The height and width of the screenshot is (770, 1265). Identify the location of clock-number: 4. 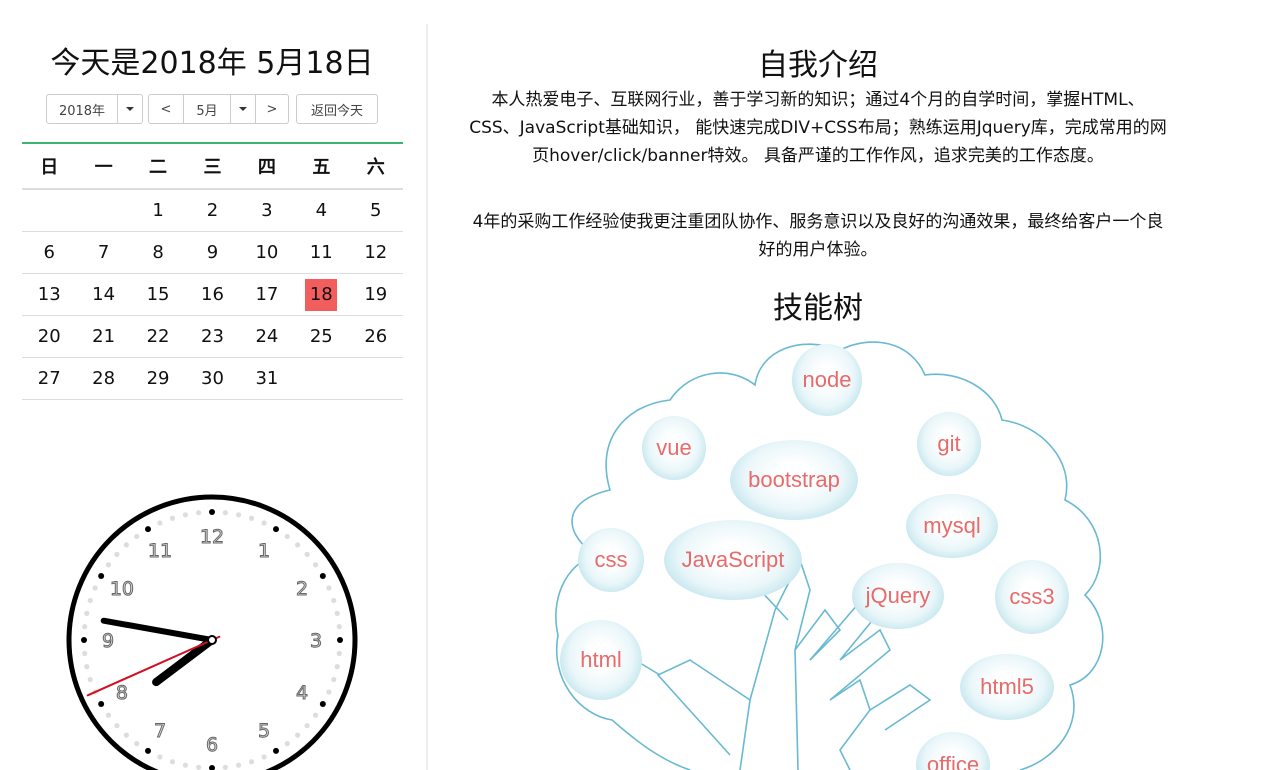
(302, 693).